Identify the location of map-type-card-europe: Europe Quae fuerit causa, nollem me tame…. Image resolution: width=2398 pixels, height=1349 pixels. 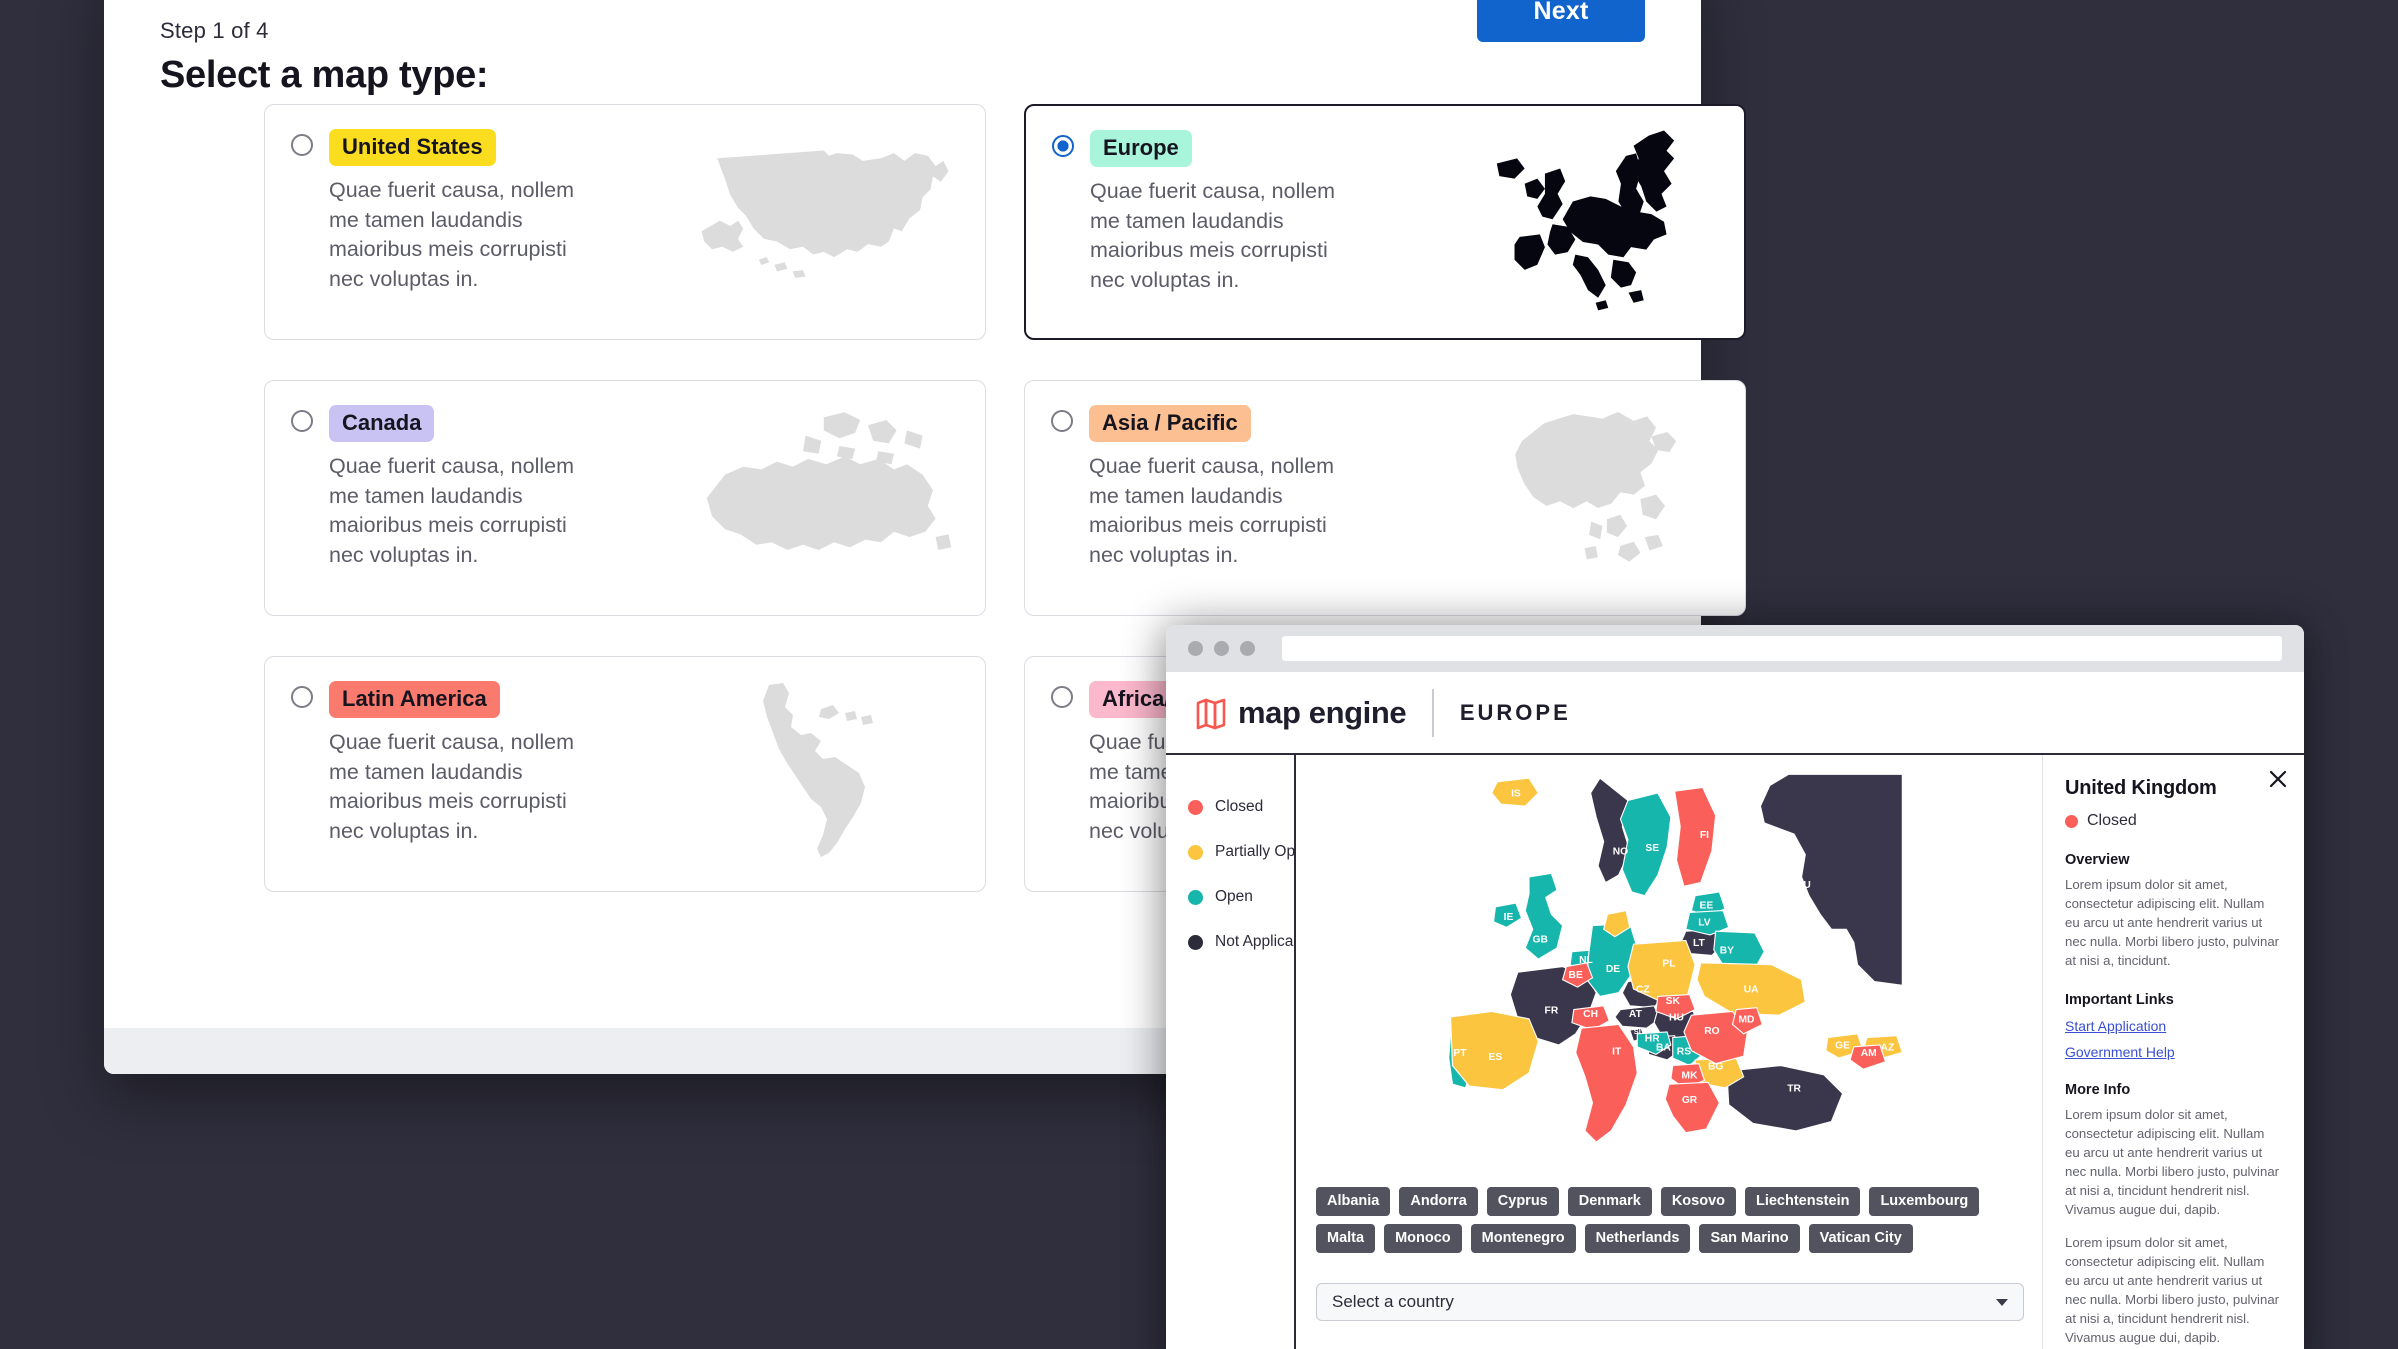
(1385, 222).